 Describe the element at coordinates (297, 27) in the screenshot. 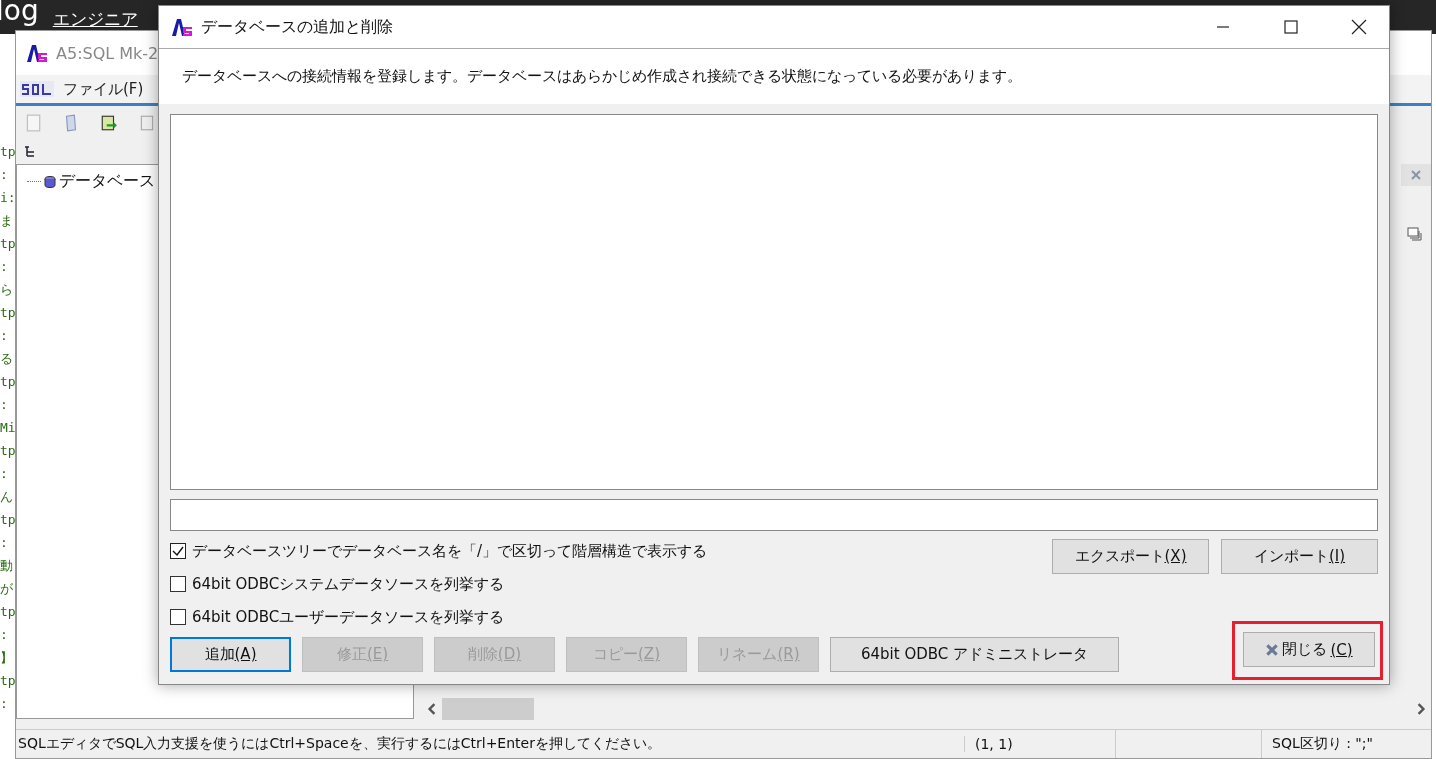

I see `dialog-title: データベースの追加と削除` at that location.